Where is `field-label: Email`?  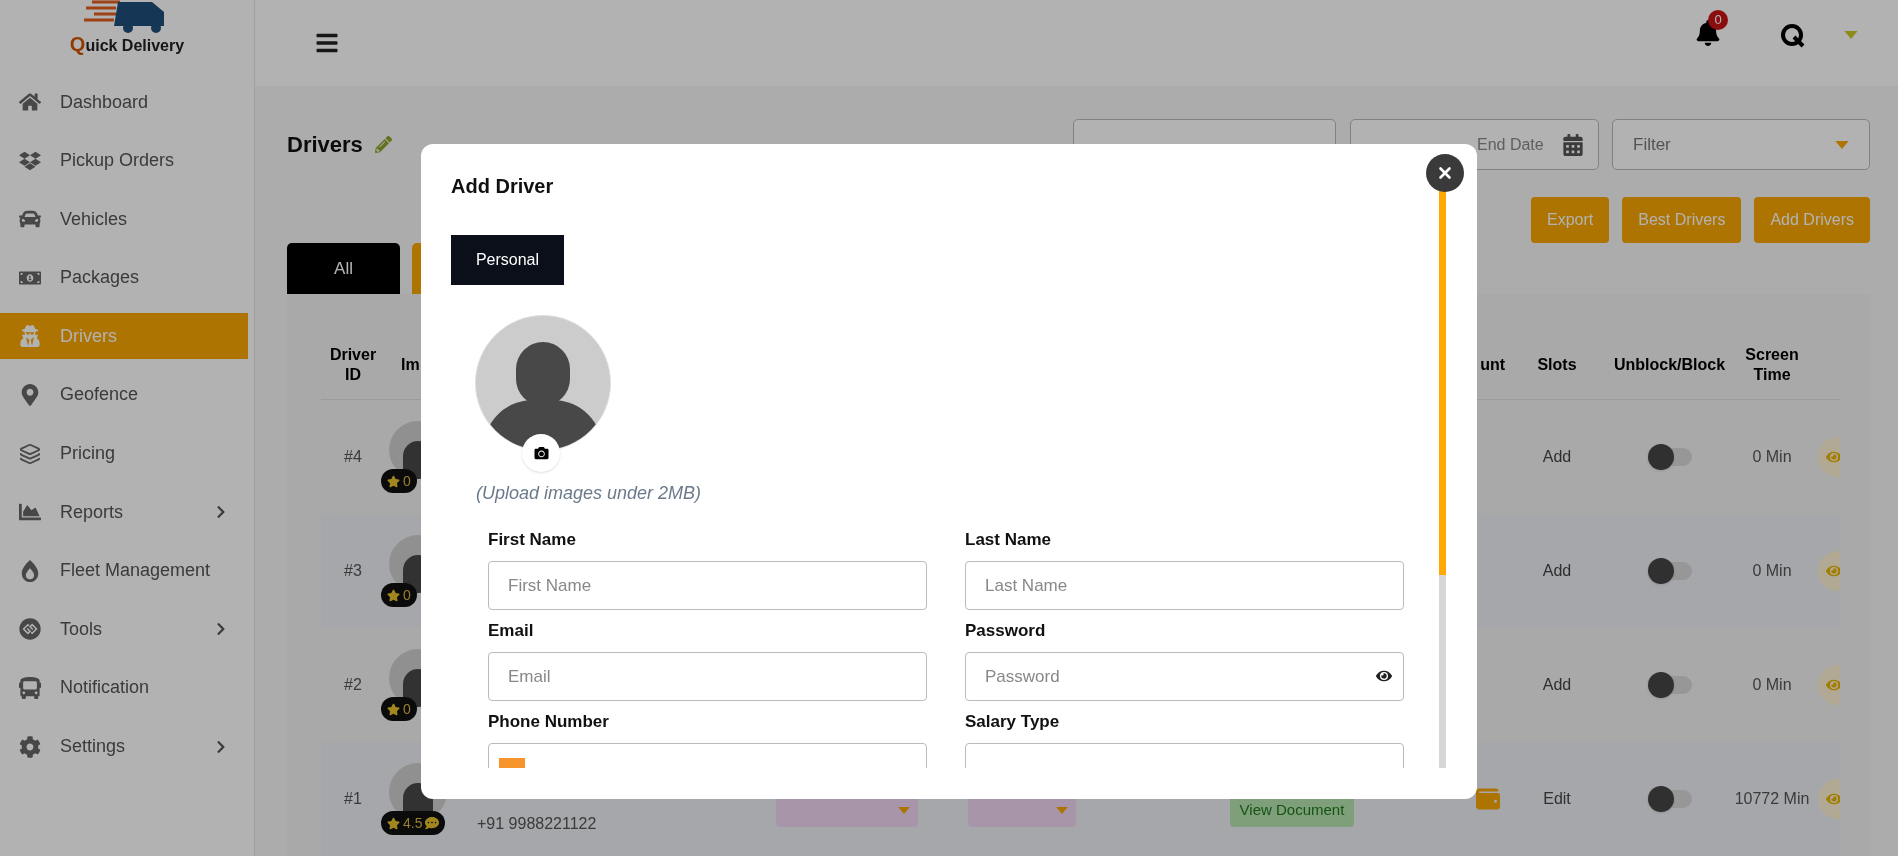
field-label: Email is located at coordinates (511, 631).